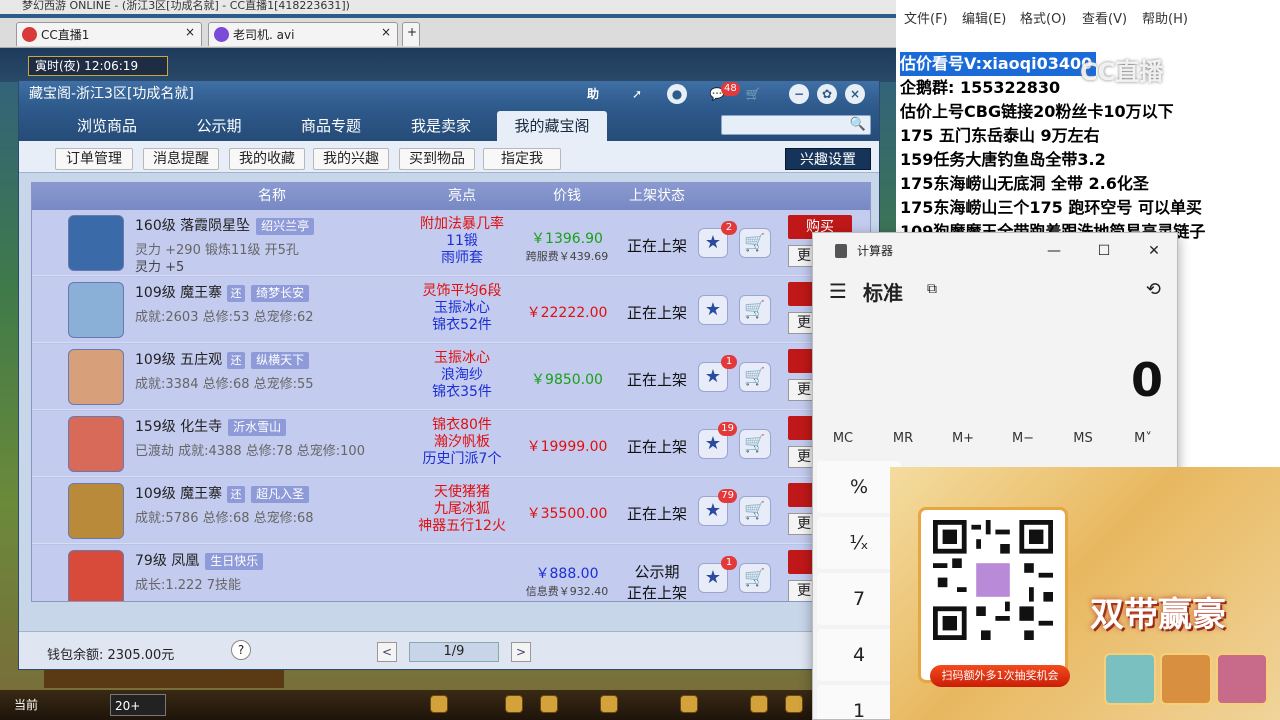 The image size is (1280, 720). I want to click on my-interests-button: 我的兴趣, so click(351, 159).